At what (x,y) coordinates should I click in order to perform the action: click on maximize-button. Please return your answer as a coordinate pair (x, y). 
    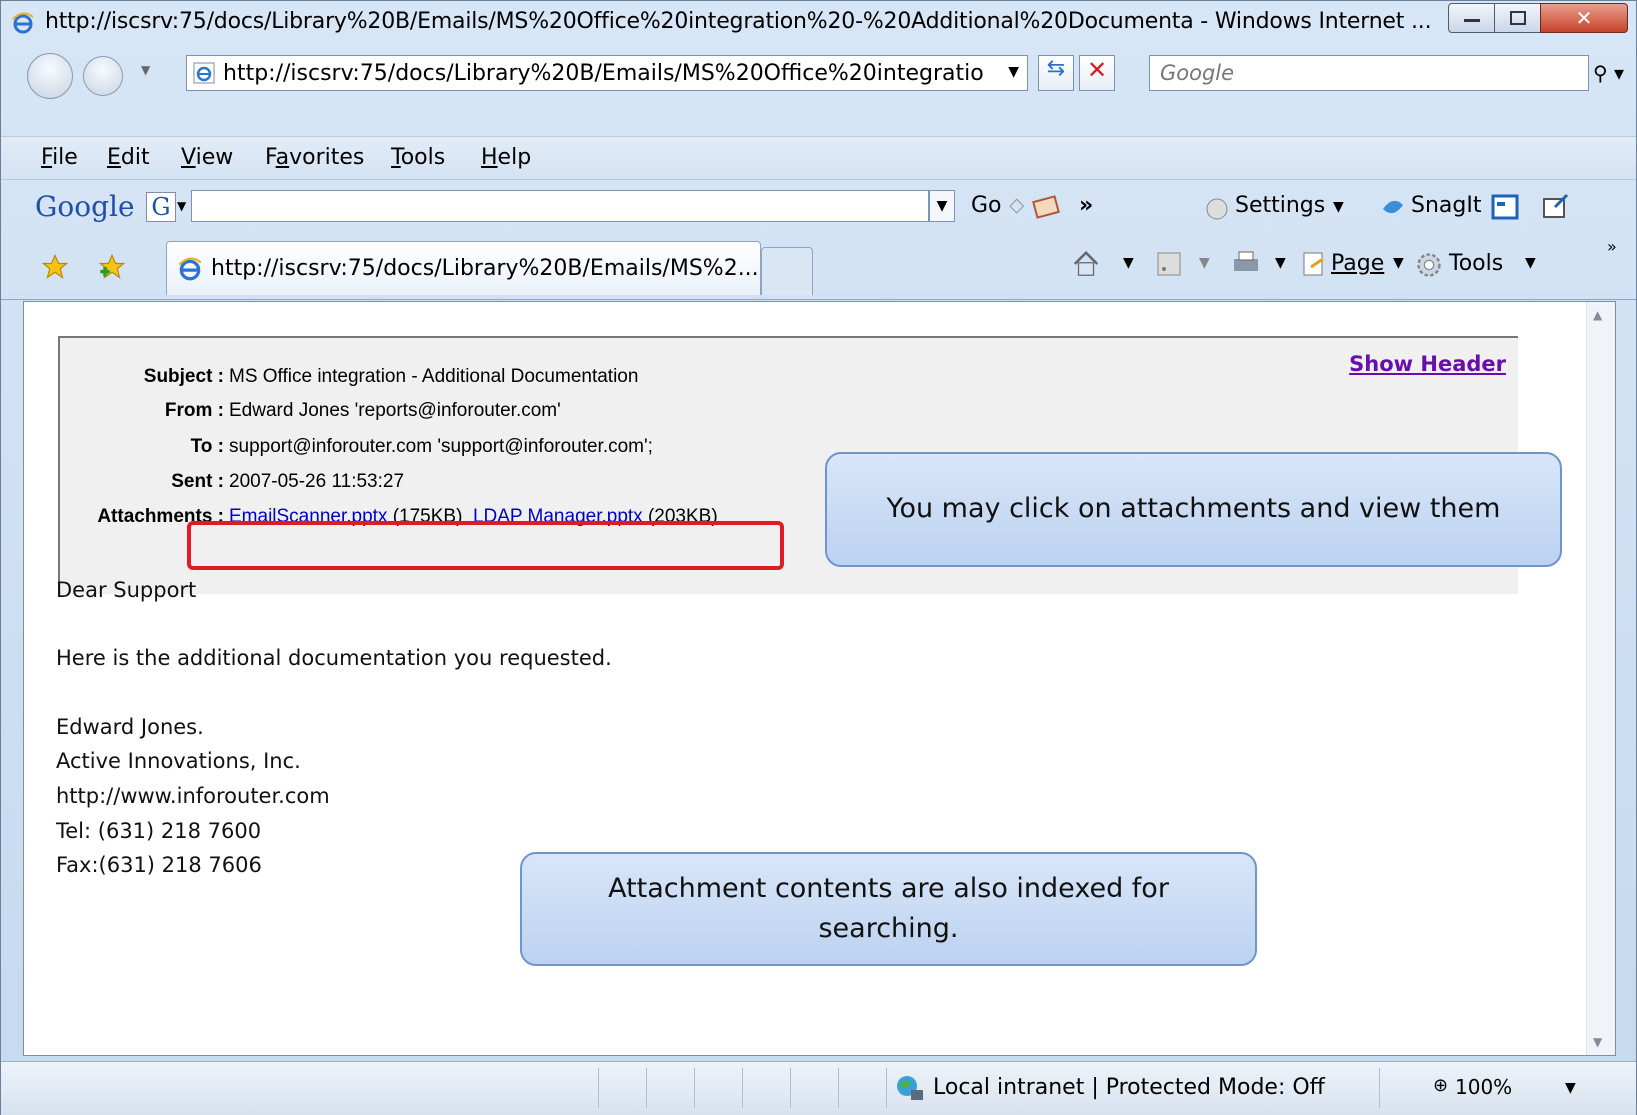
    Looking at the image, I should click on (1517, 18).